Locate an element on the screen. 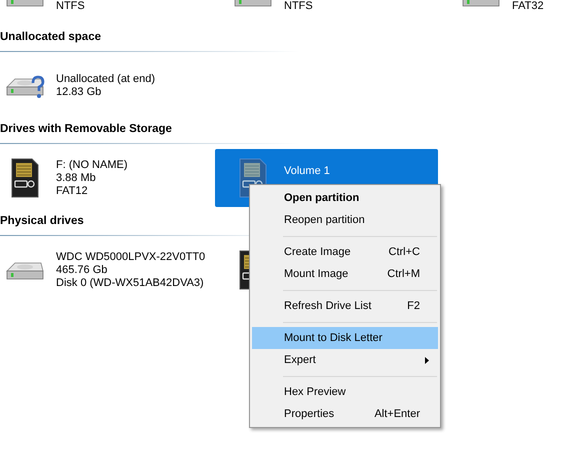  menu-item: Refresh Drive List F2 is located at coordinates (345, 306).